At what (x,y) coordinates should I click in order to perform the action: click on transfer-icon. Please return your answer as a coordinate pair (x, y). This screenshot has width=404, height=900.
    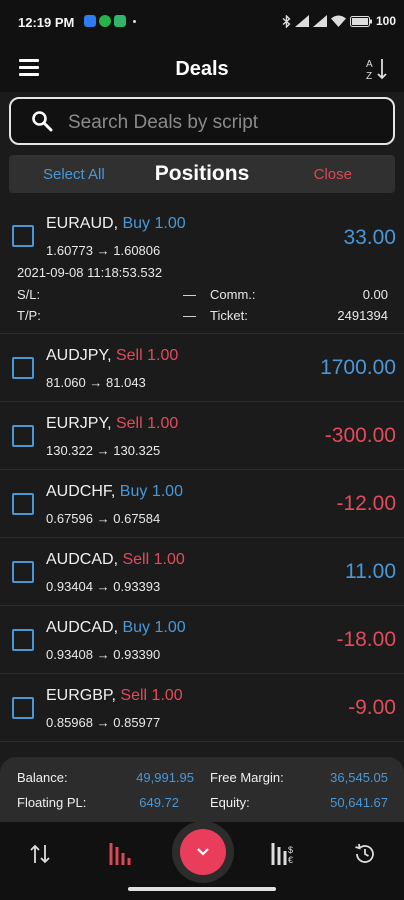
    Looking at the image, I should click on (40, 854).